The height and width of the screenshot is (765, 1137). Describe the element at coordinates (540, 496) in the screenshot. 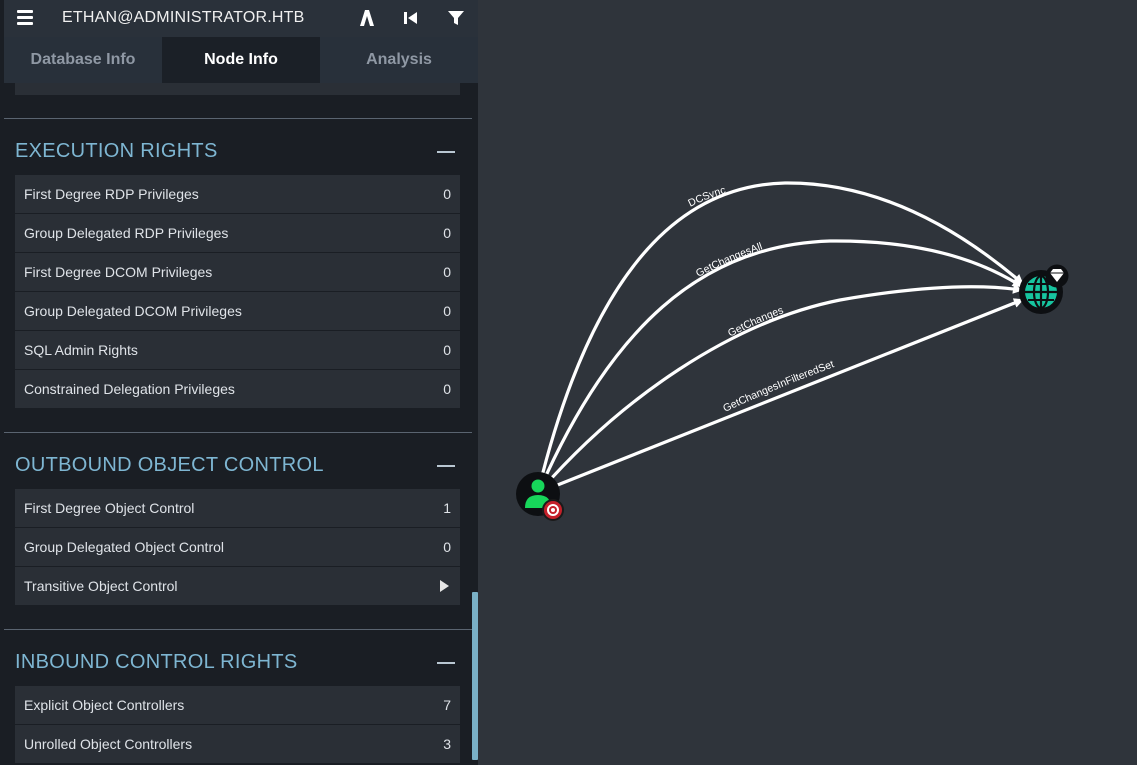

I see `user-node` at that location.